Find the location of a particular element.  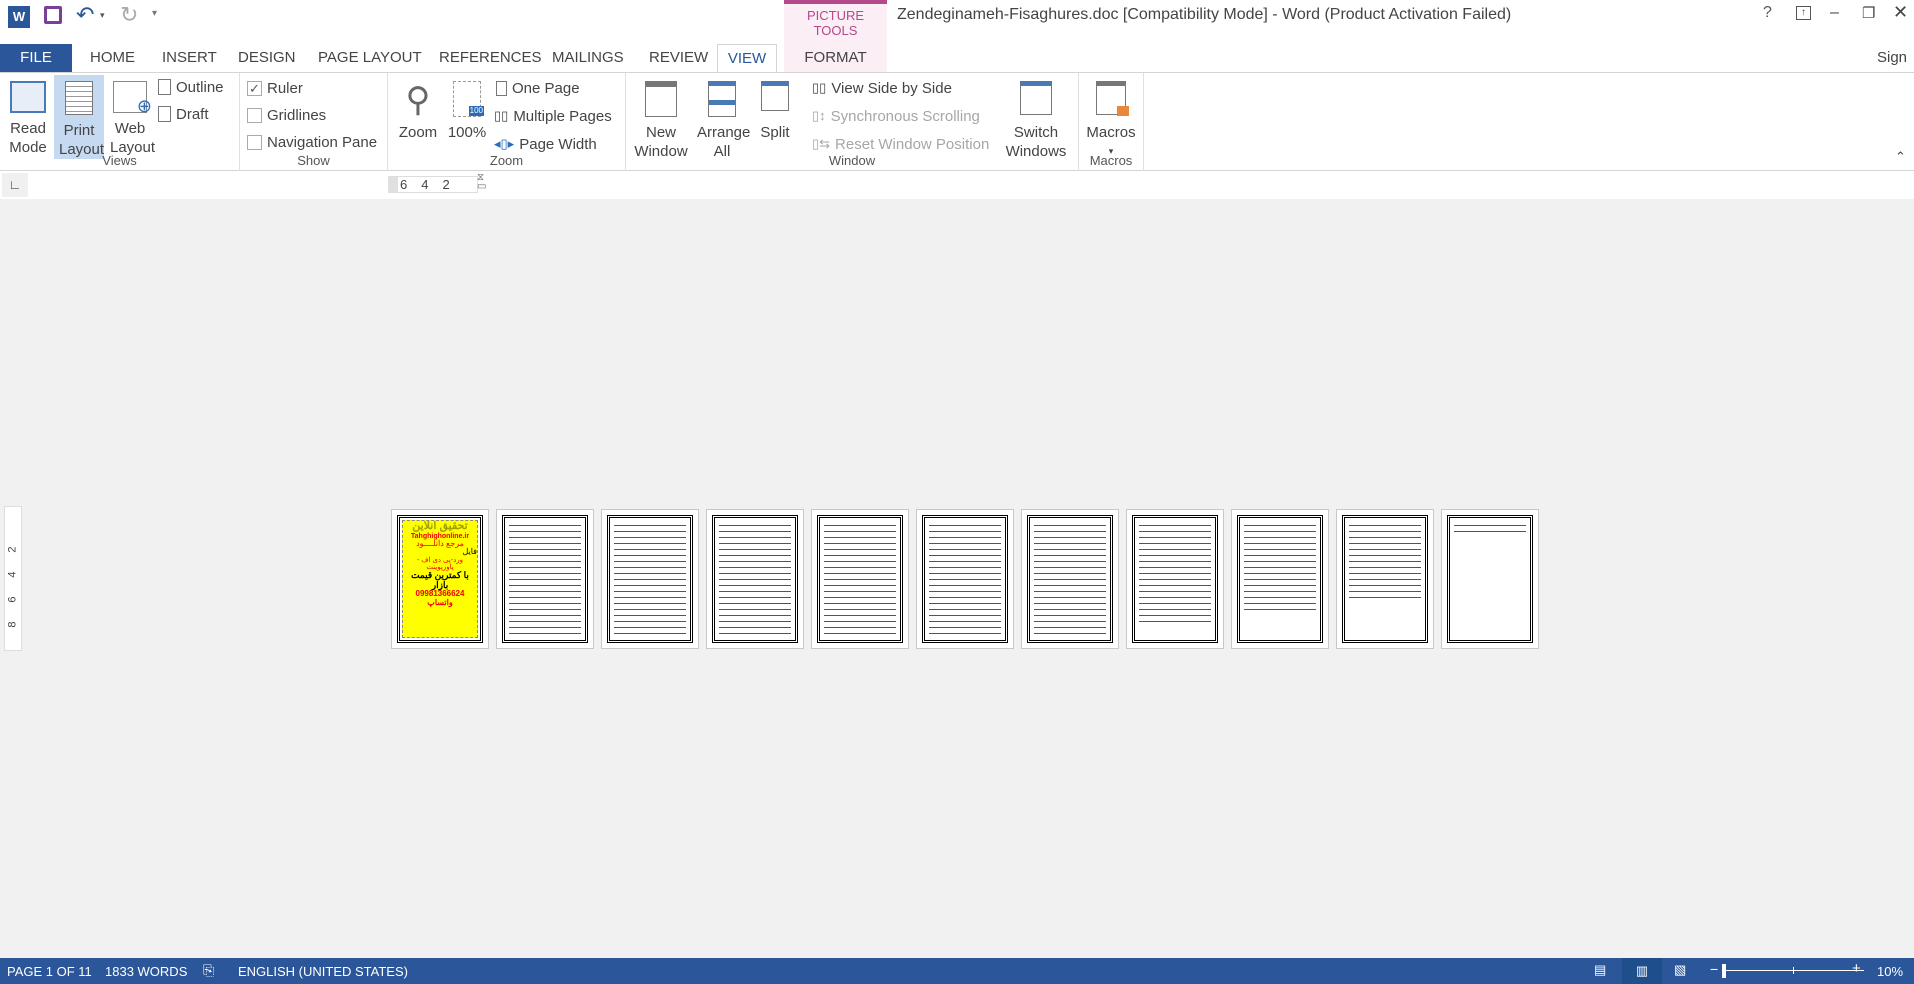

outline-icon is located at coordinates (164, 87).